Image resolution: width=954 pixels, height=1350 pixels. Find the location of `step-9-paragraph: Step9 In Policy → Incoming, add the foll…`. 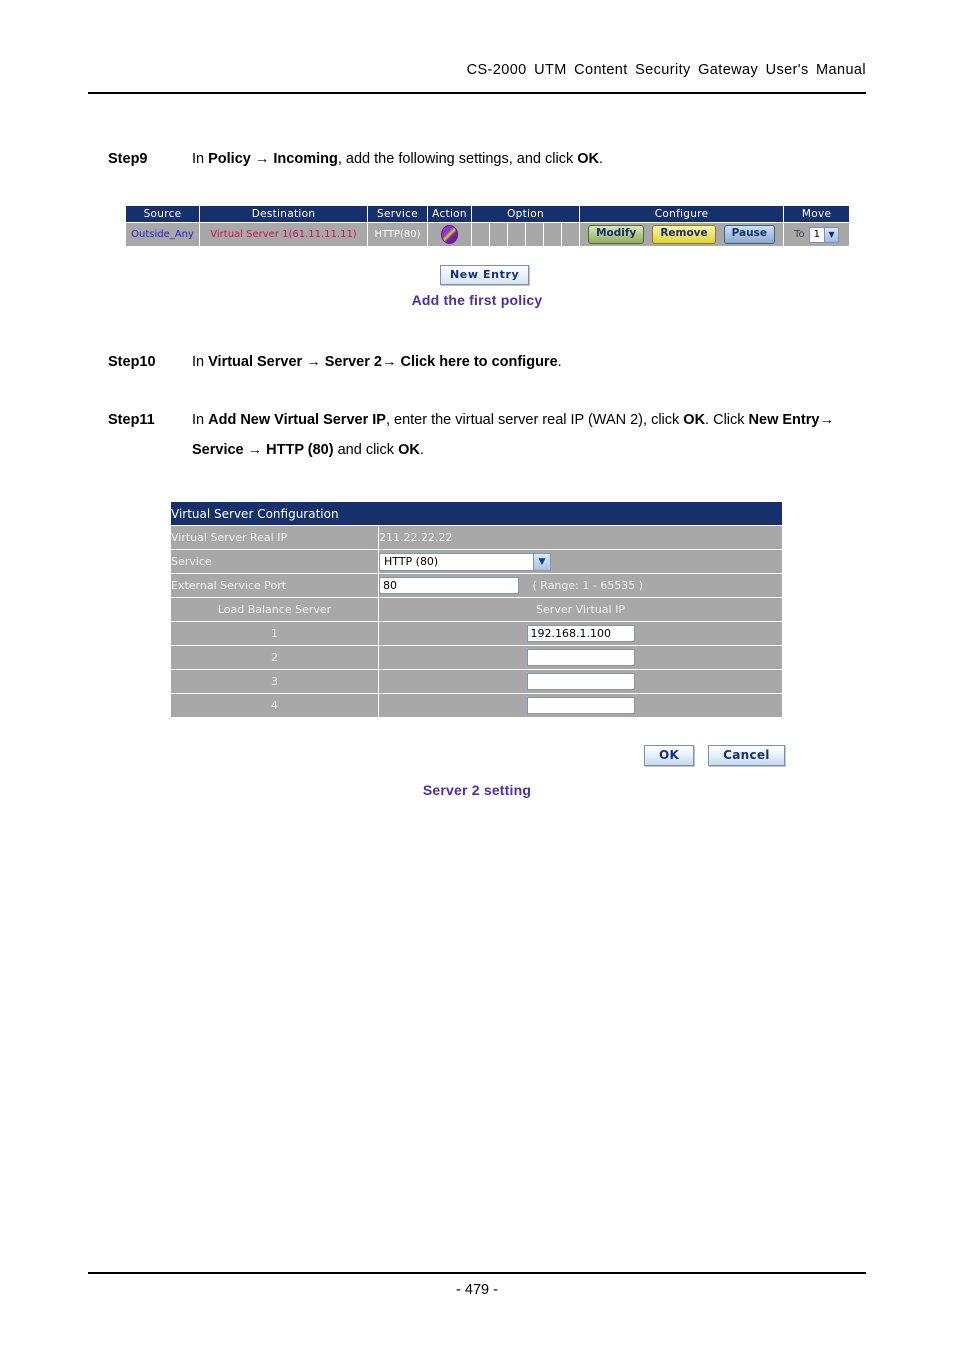

step-9-paragraph: Step9 In Policy → Incoming, add the foll… is located at coordinates (478, 159).